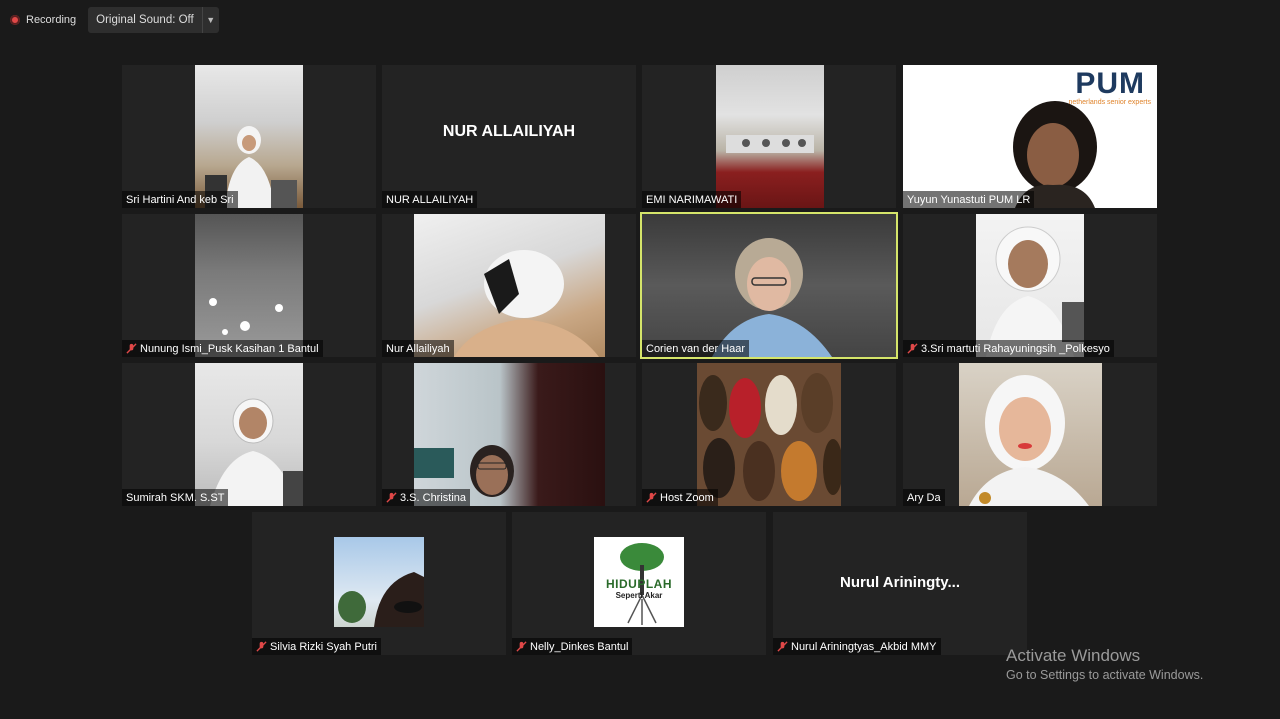 The height and width of the screenshot is (719, 1280). I want to click on participant-display-name: NUR ALLAILIYAH, so click(509, 131).